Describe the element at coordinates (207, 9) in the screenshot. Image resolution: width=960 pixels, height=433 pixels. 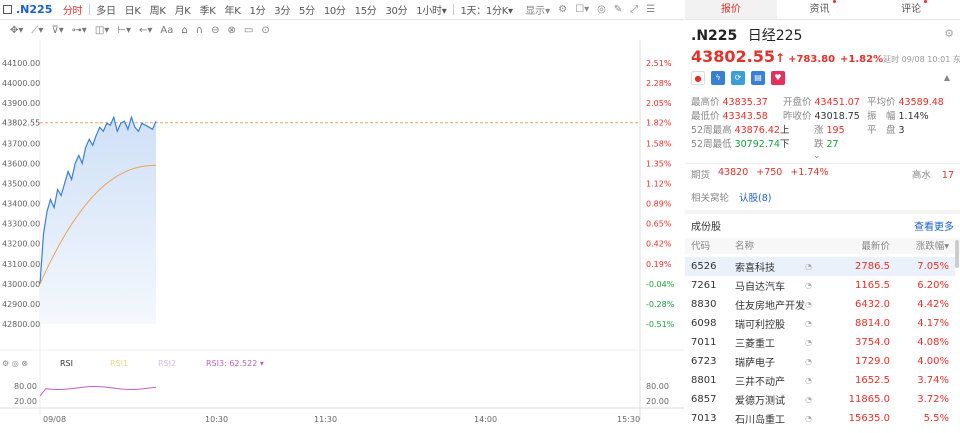
I see `timeframe-tab: 季K` at that location.